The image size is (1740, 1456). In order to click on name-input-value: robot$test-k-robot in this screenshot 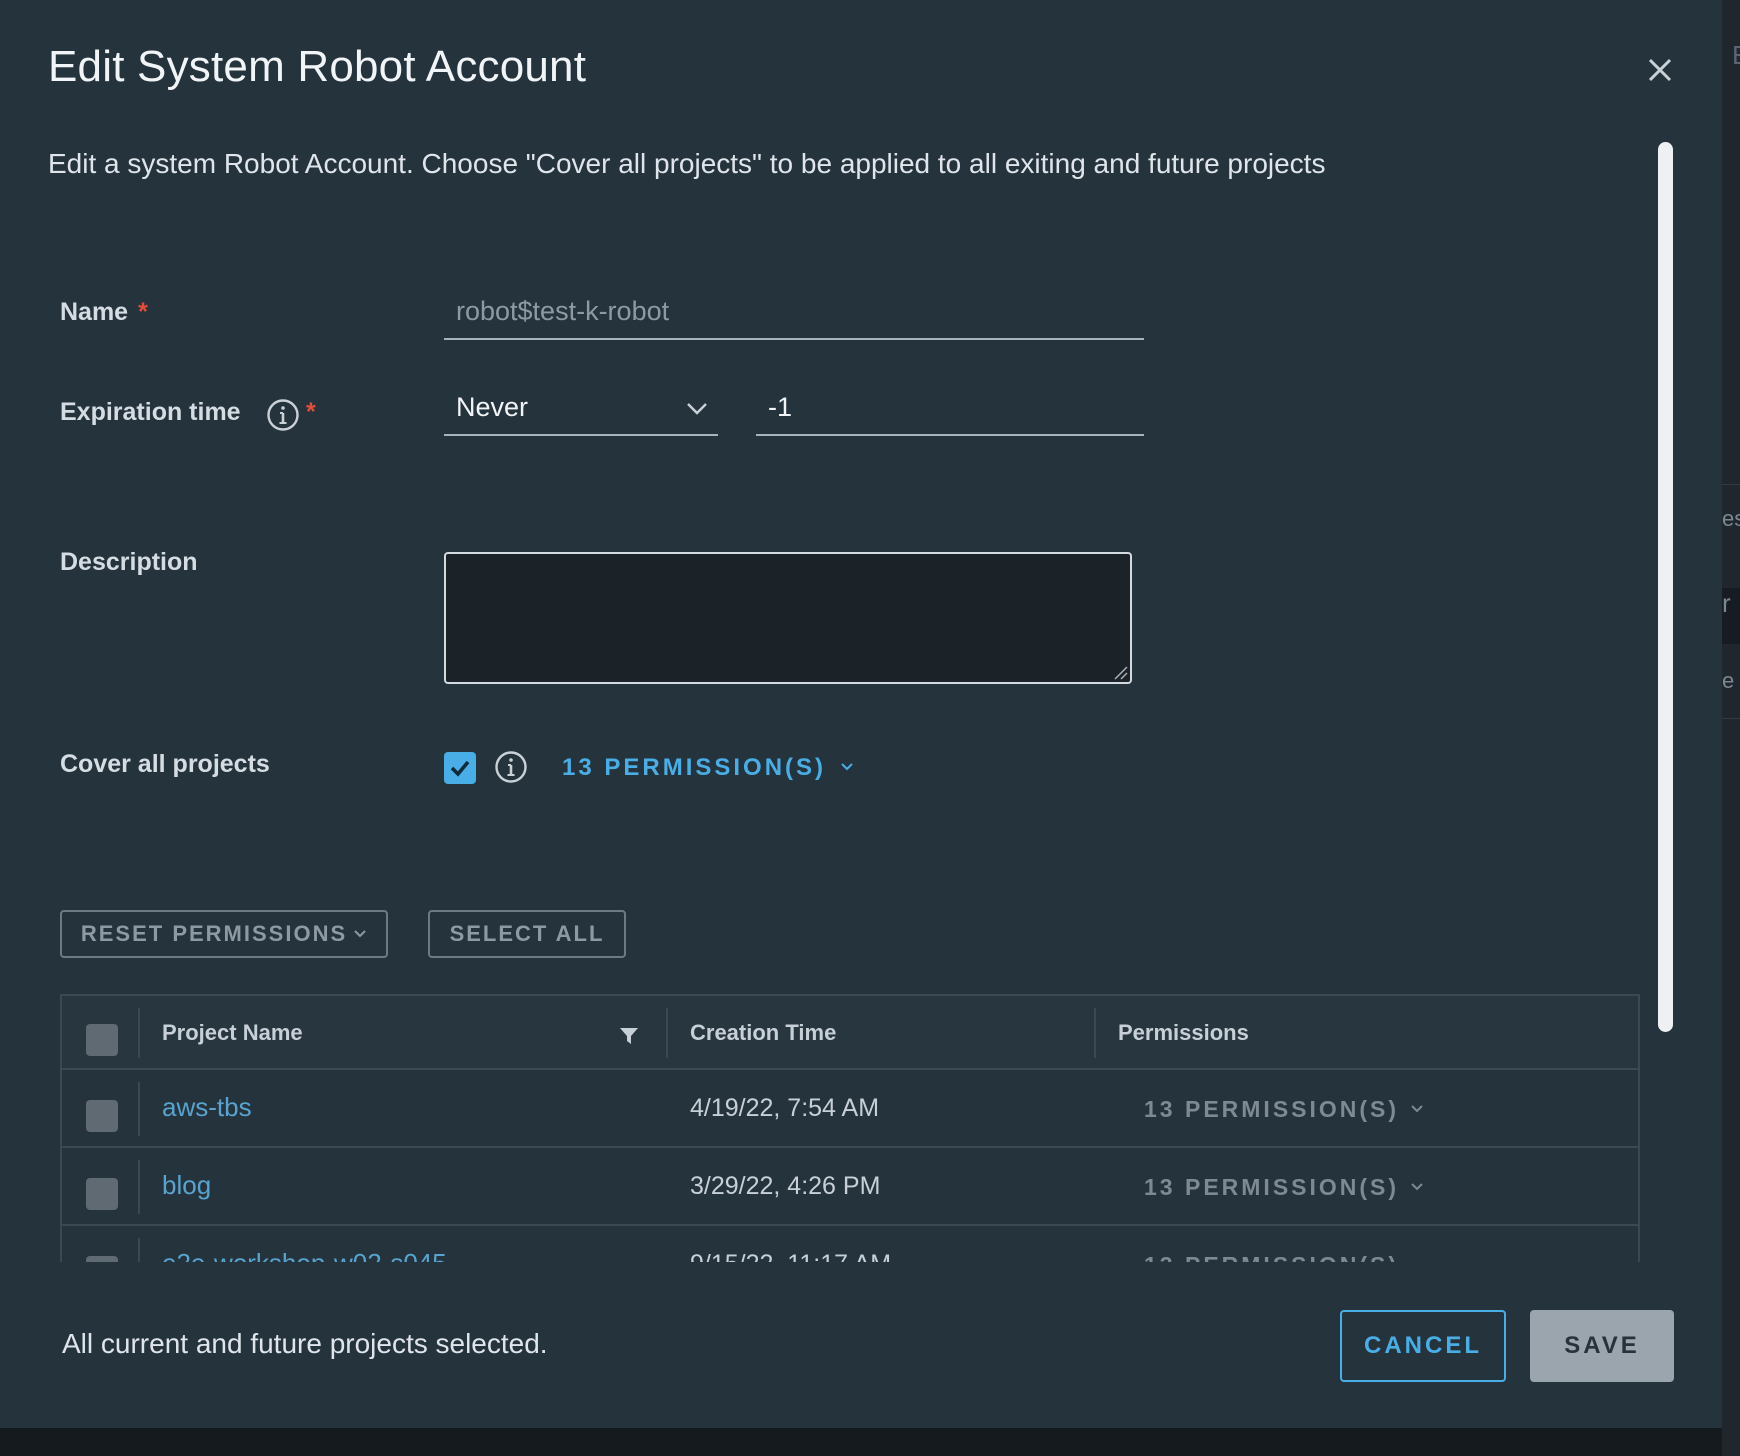, I will do `click(563, 311)`.